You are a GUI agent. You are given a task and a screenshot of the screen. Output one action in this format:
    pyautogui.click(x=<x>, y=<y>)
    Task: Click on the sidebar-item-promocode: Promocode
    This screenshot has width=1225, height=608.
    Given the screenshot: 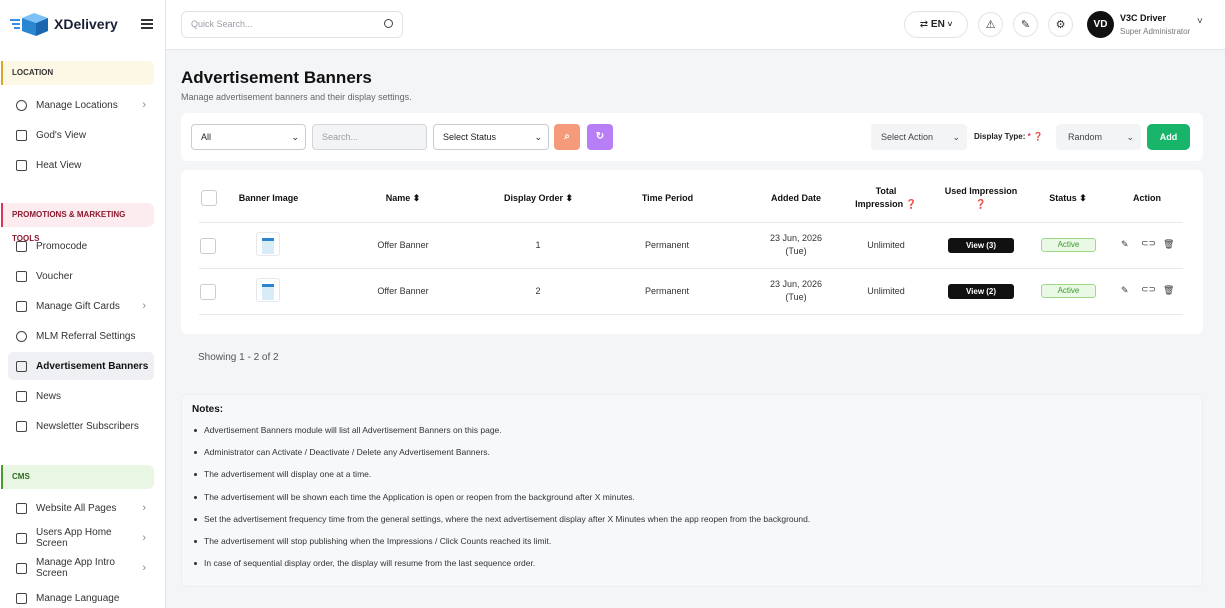 What is the action you would take?
    pyautogui.click(x=81, y=246)
    